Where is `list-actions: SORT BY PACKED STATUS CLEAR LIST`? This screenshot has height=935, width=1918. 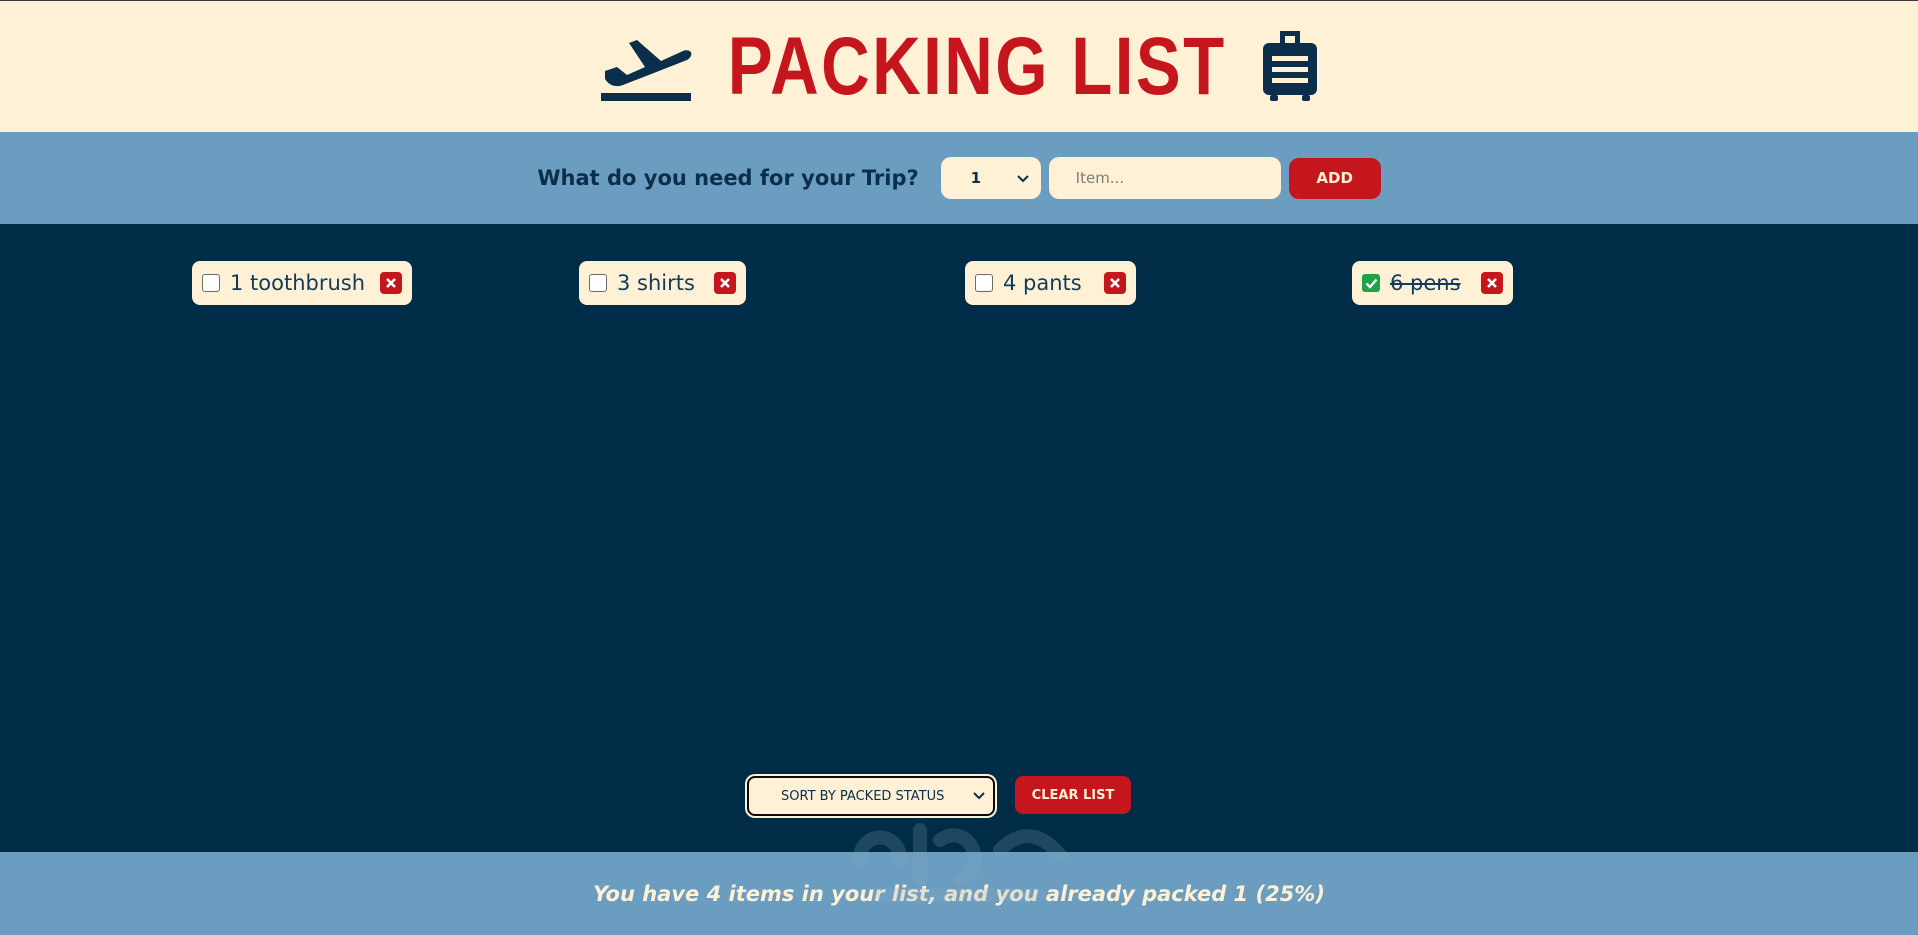
list-actions: SORT BY PACKED STATUS CLEAR LIST is located at coordinates (959, 796).